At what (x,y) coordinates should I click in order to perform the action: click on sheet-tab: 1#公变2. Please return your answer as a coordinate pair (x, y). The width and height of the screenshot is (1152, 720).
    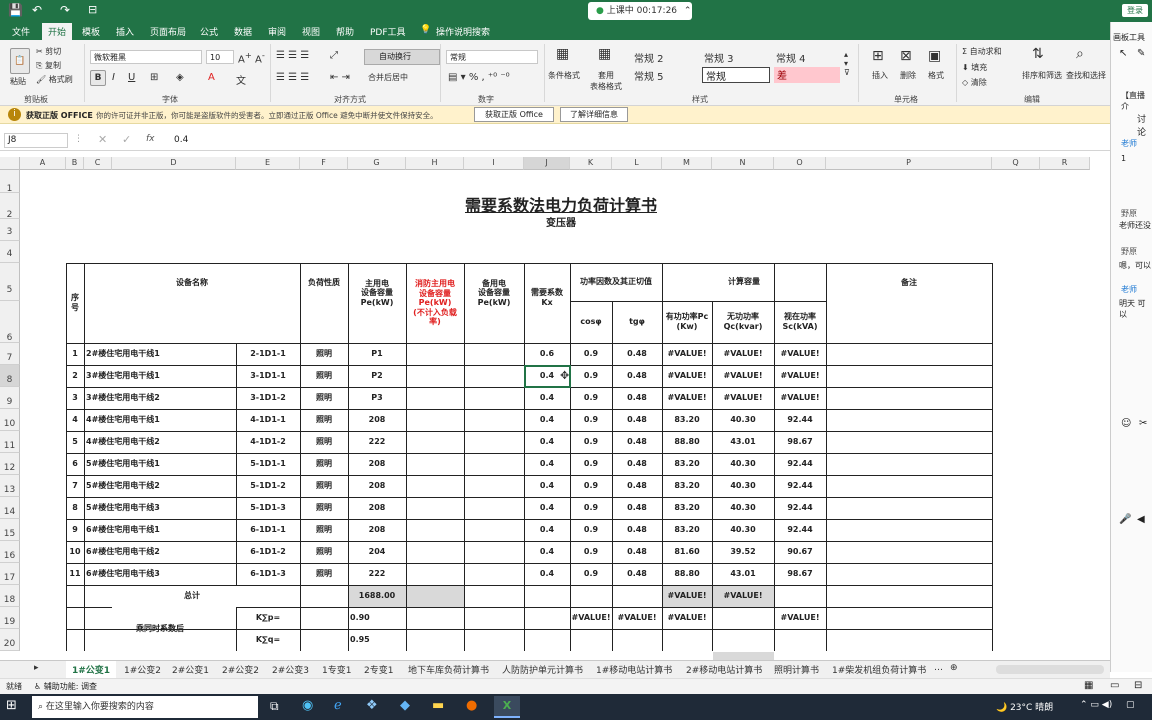
    Looking at the image, I should click on (142, 669).